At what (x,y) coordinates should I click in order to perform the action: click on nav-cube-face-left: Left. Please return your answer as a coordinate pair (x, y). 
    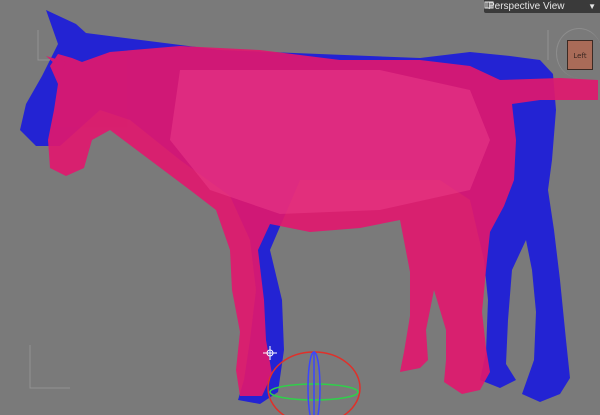
    Looking at the image, I should click on (580, 55).